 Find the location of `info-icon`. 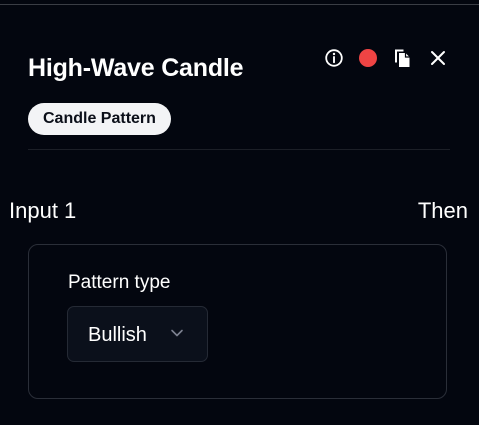

info-icon is located at coordinates (334, 58).